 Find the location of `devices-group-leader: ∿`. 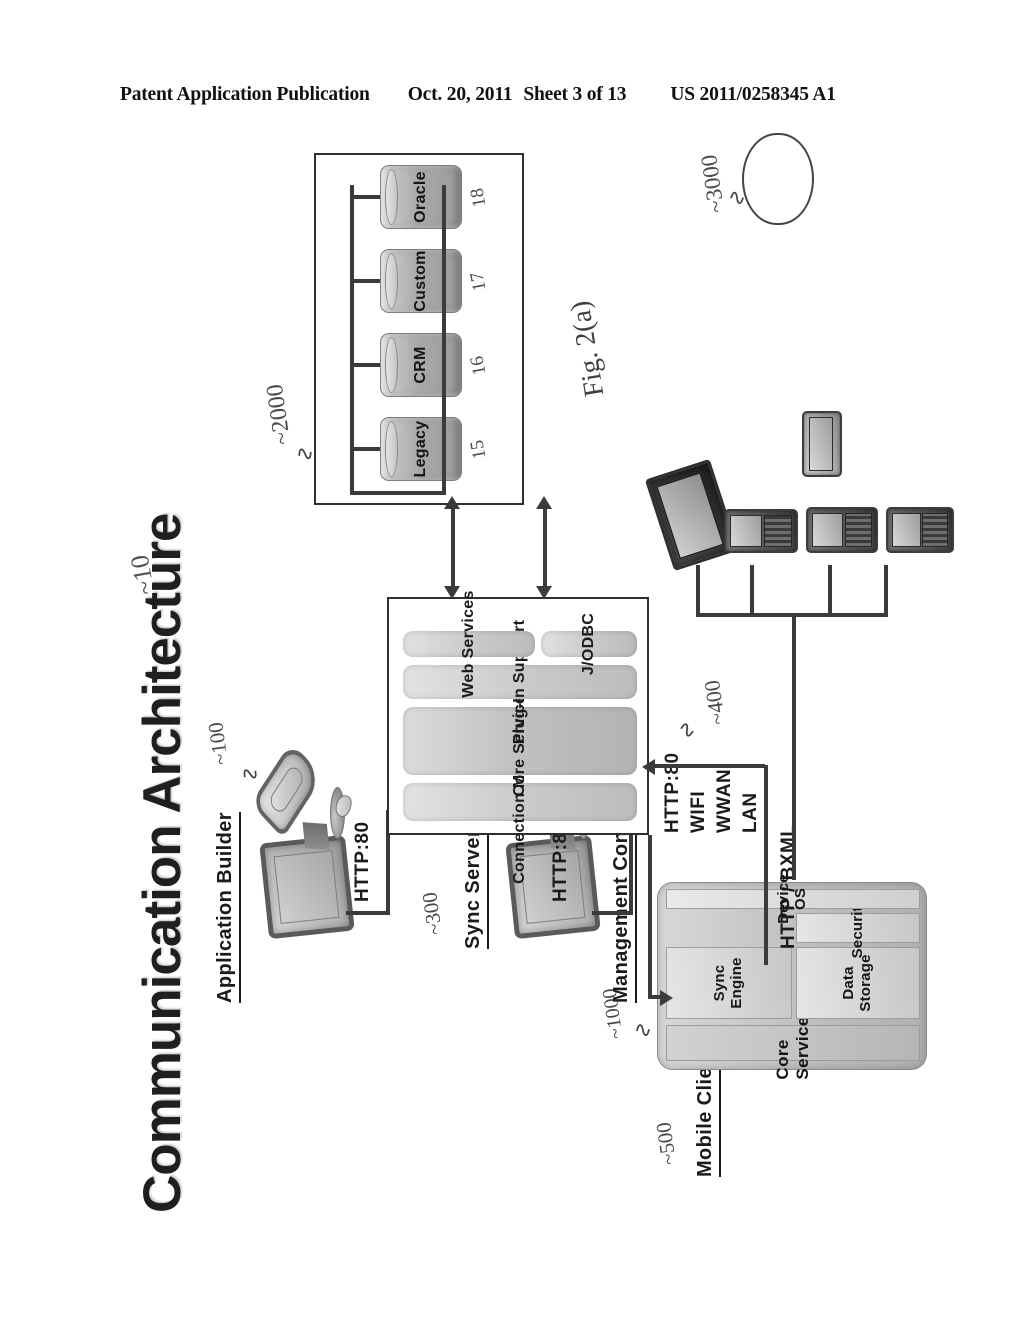

devices-group-leader: ∿ is located at coordinates (737, 197).